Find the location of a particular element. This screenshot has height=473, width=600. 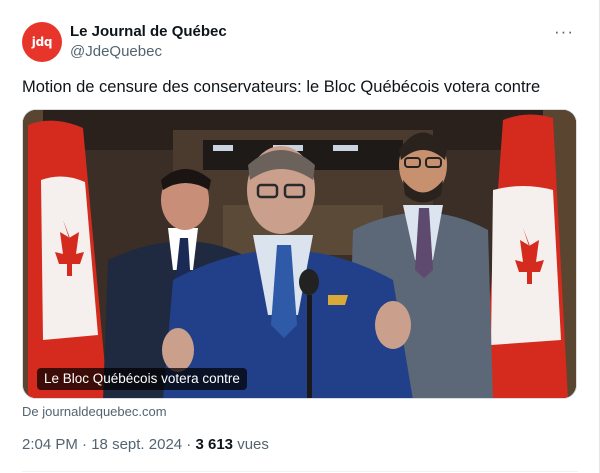

views-label: vues is located at coordinates (253, 444).